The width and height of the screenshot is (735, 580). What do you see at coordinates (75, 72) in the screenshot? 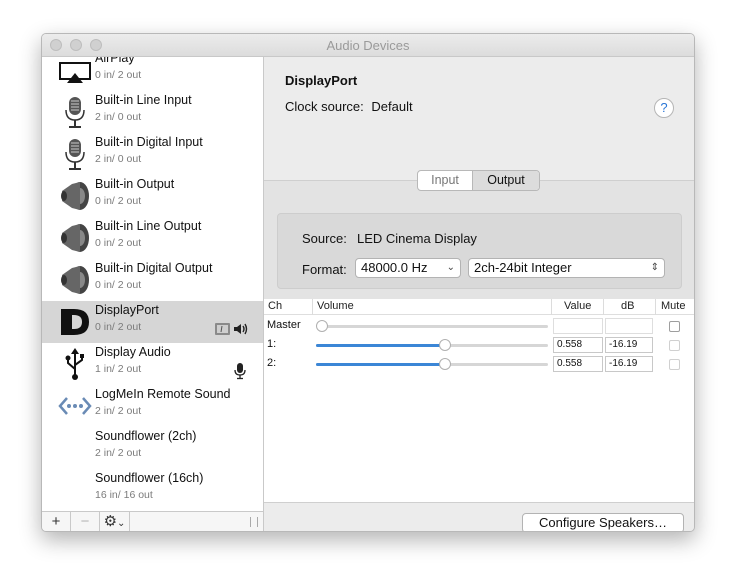
I see `airplay-icon` at bounding box center [75, 72].